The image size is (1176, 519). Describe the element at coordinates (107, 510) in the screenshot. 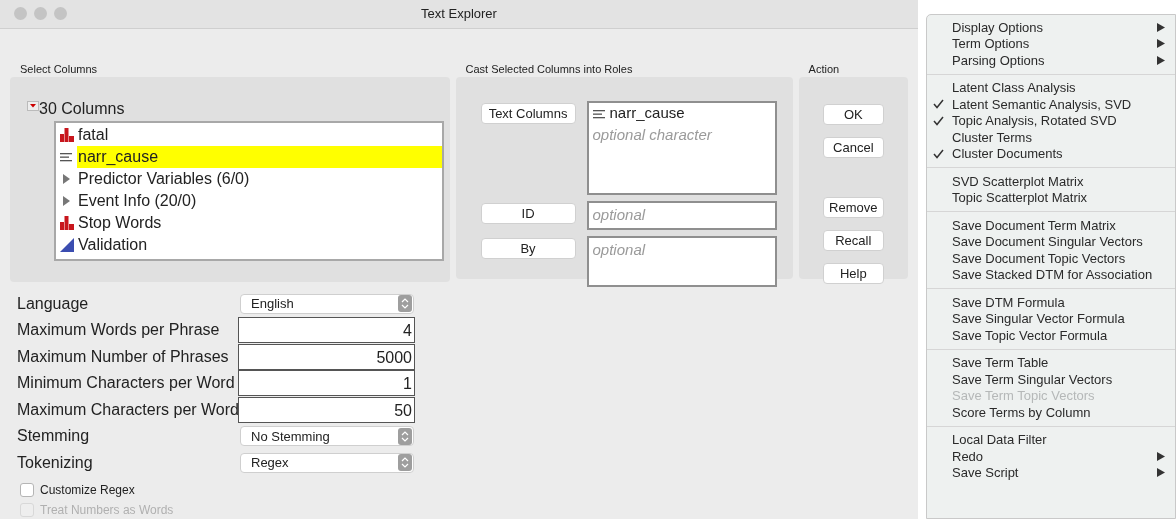

I see `checkbox-label: Treat Numbers as Words` at that location.